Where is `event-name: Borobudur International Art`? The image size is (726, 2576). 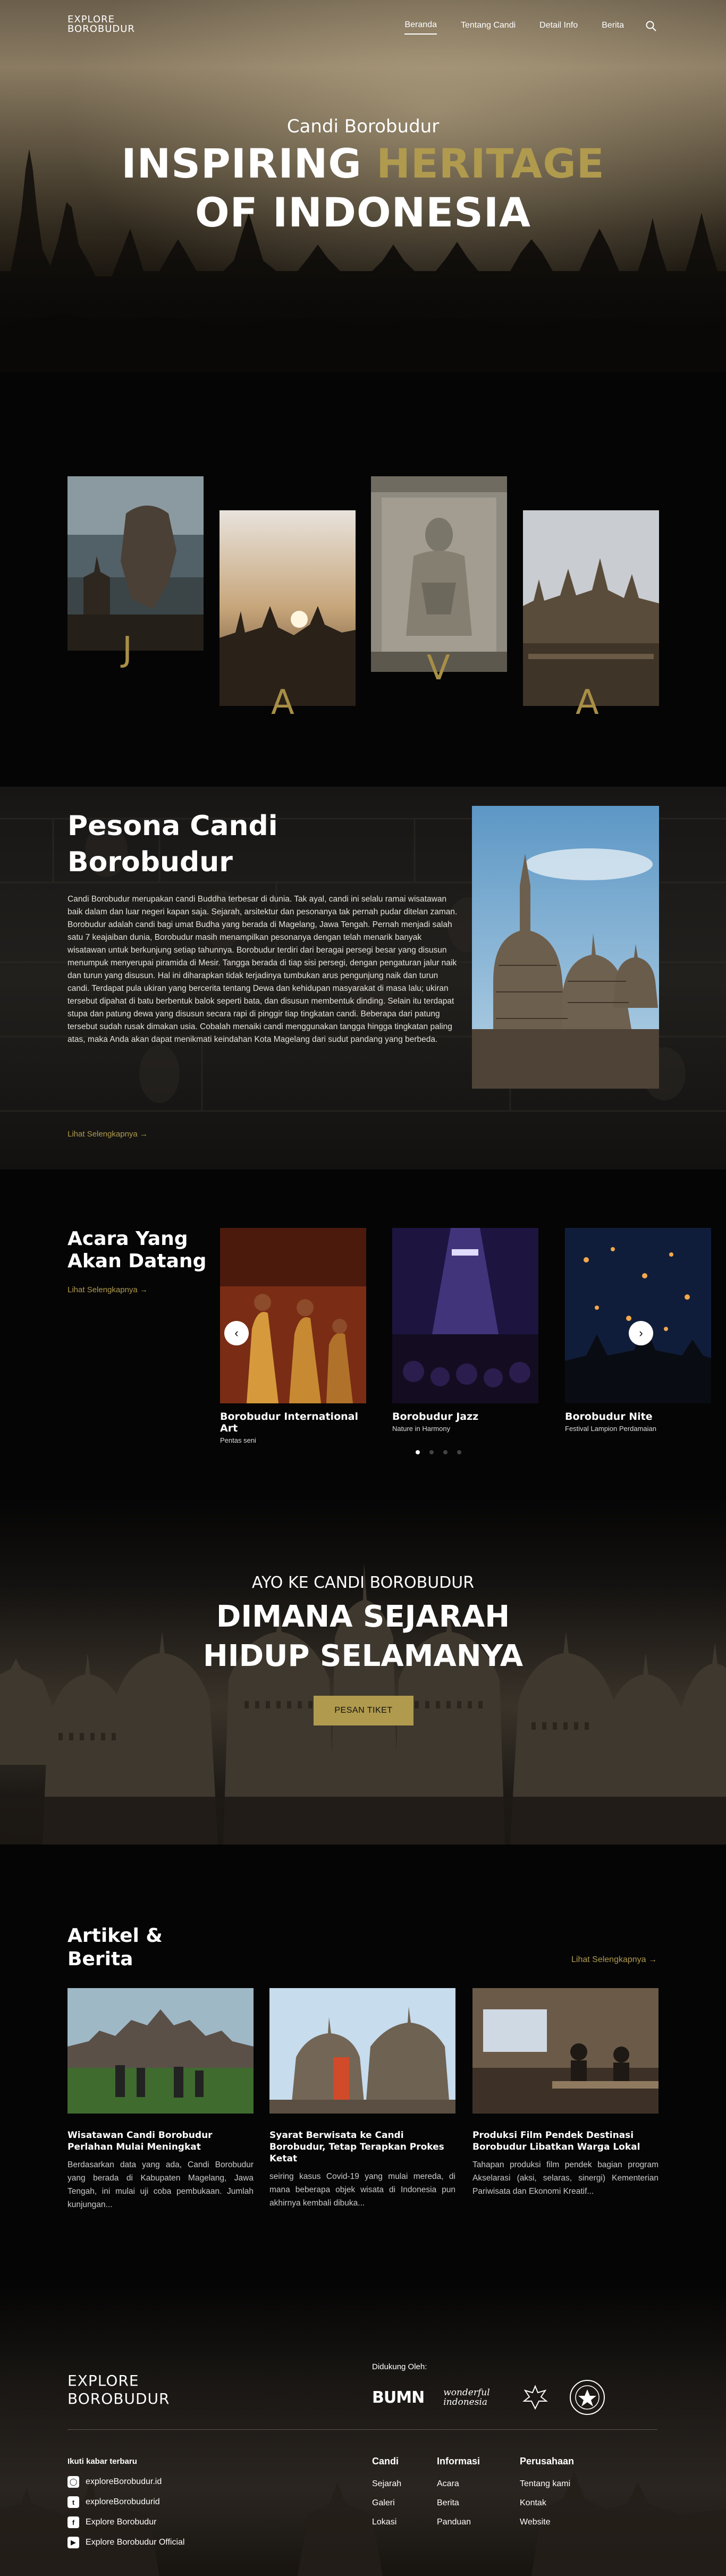 event-name: Borobudur International Art is located at coordinates (289, 1422).